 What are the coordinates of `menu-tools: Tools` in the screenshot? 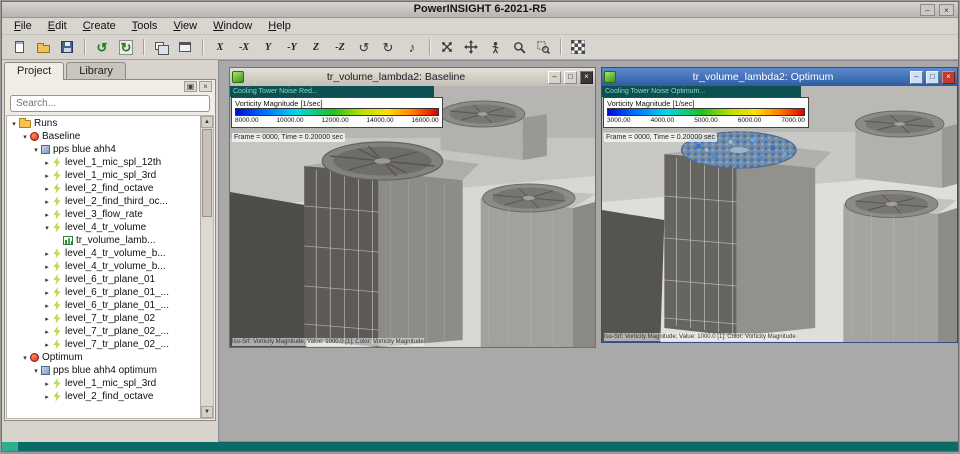 It's located at (145, 26).